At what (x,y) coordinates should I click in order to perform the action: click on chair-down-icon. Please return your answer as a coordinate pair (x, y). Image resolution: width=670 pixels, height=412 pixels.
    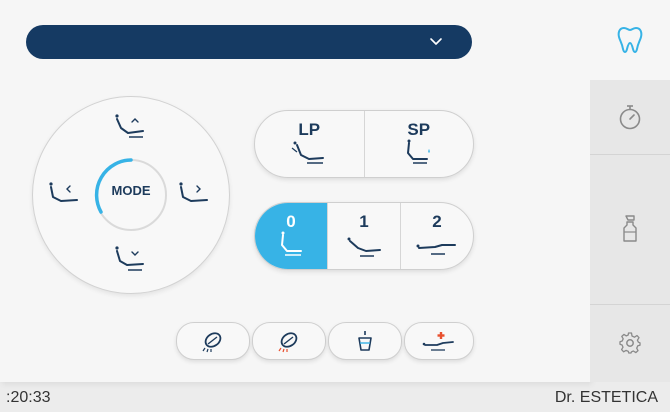
    Looking at the image, I should click on (129, 258).